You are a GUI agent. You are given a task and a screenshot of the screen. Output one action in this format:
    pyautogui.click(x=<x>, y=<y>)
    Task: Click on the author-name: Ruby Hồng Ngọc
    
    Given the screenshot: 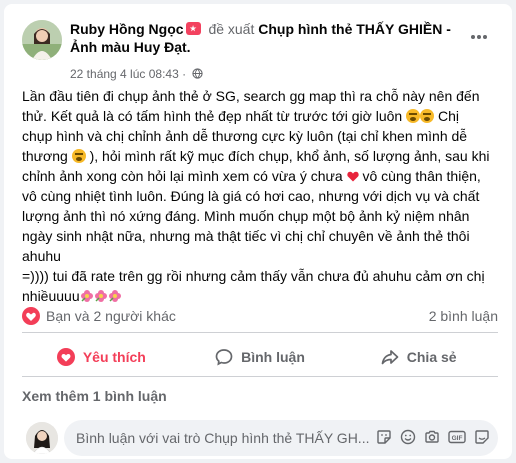 What is the action you would take?
    pyautogui.click(x=127, y=29)
    